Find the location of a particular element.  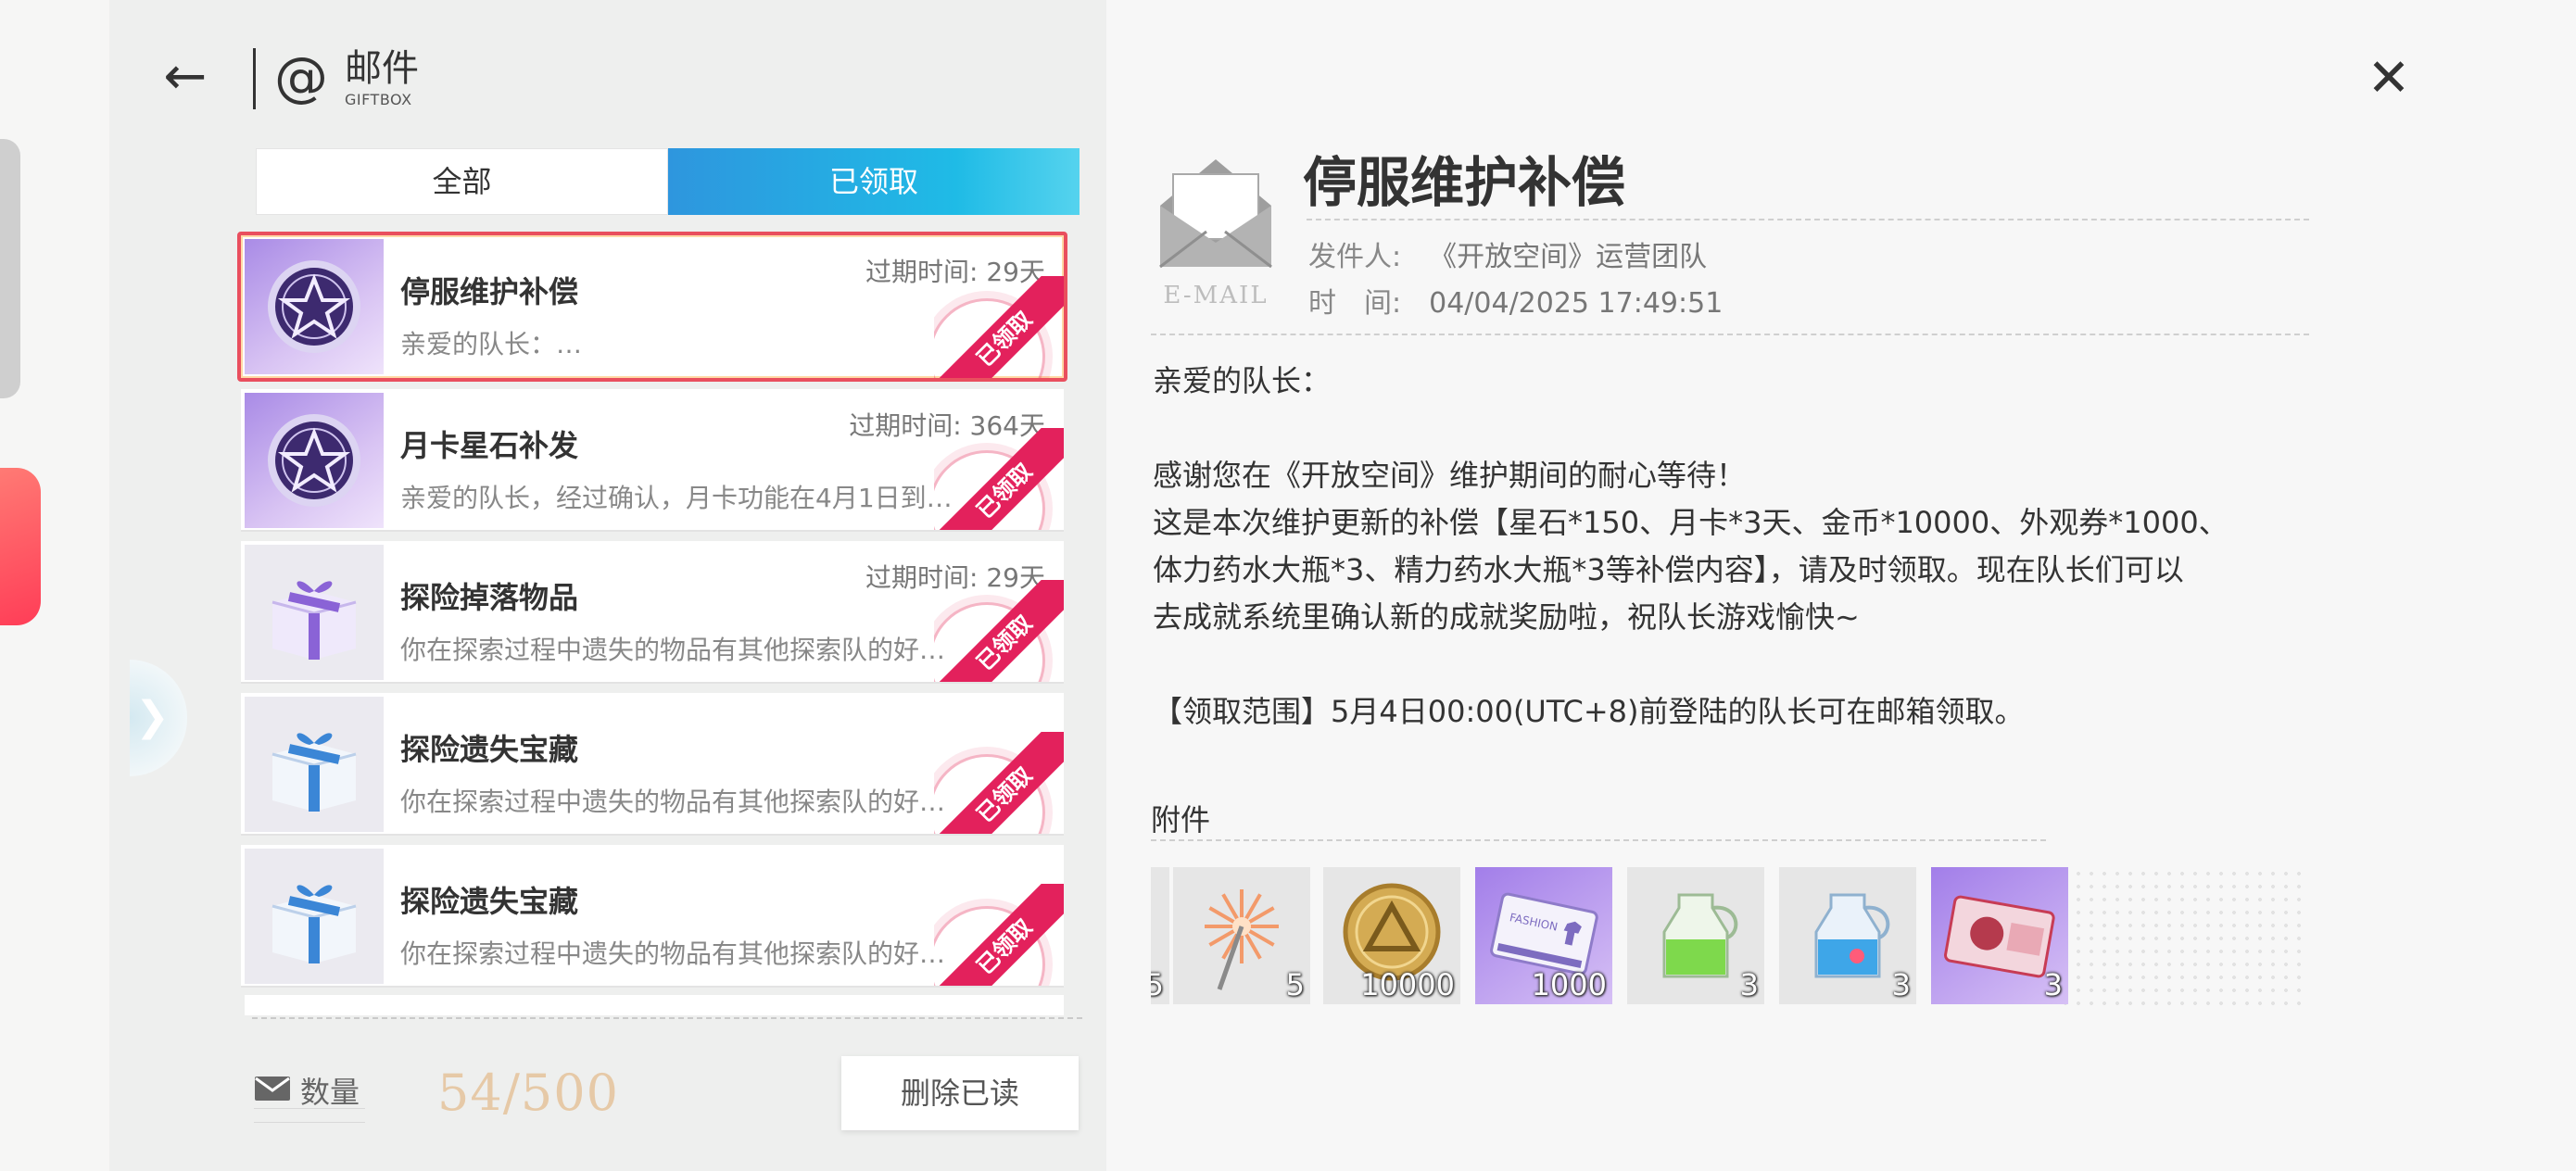

tab-claimed: 已领取 is located at coordinates (874, 182).